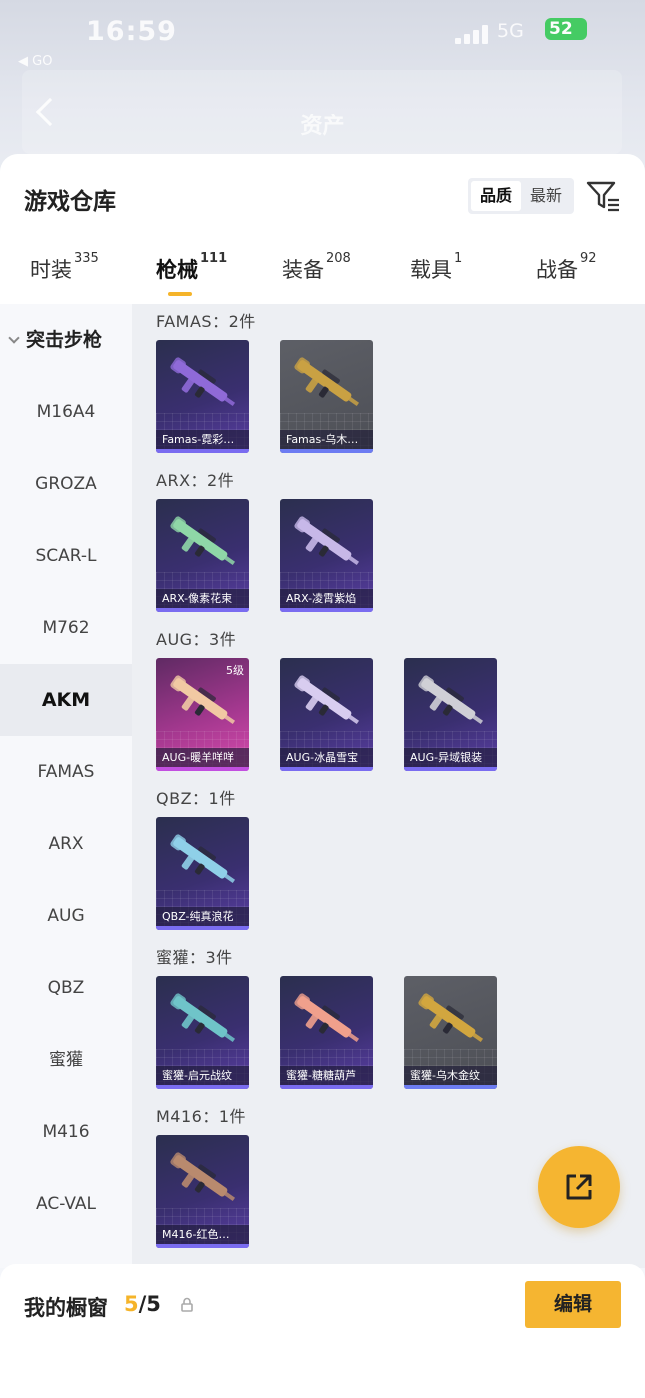  What do you see at coordinates (473, 34) in the screenshot?
I see `signal-icon` at bounding box center [473, 34].